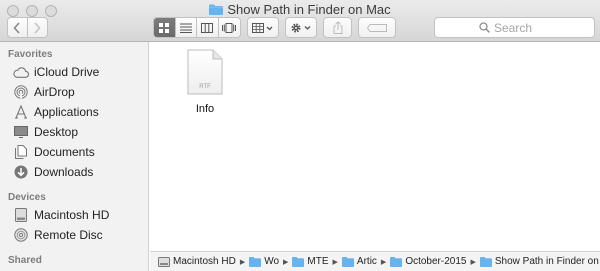  Describe the element at coordinates (54, 92) in the screenshot. I see `sidebar-item-label: AirDrop` at that location.